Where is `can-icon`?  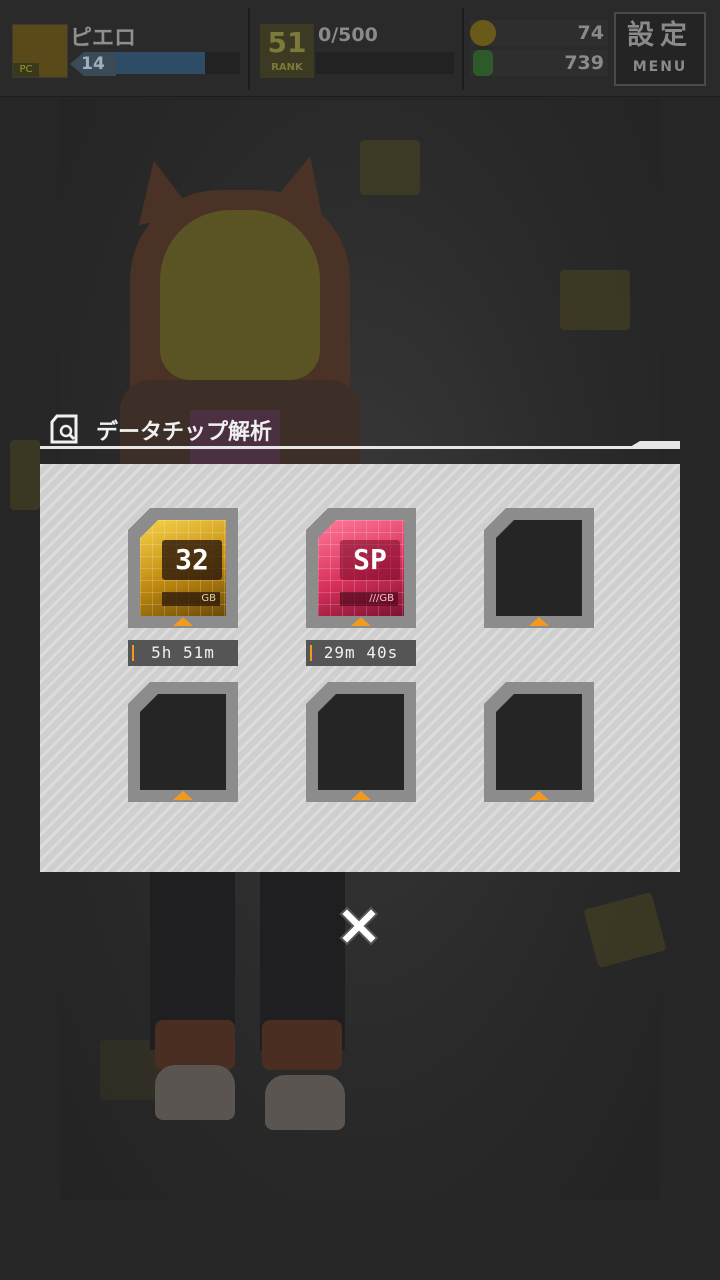
can-icon is located at coordinates (483, 63).